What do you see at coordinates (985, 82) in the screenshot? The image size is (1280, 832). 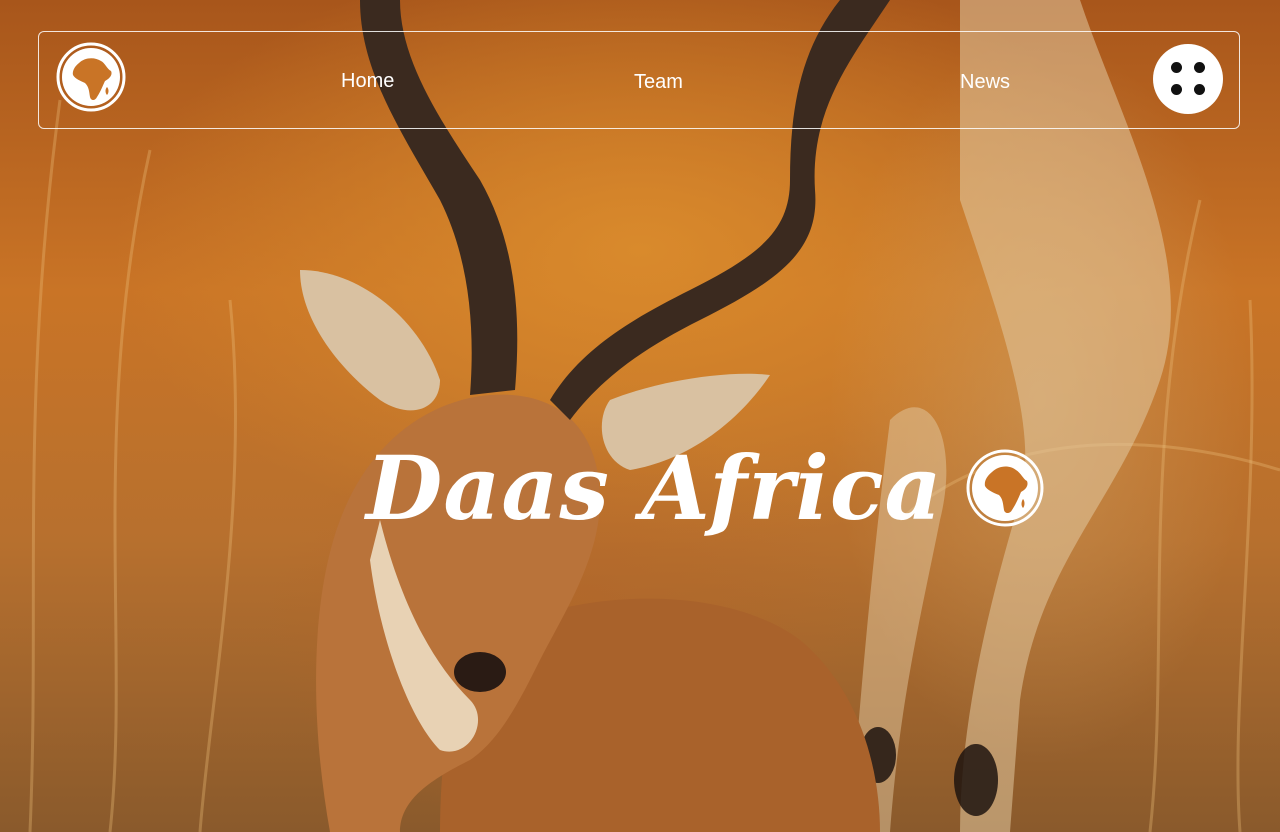 I see `nav-link-news: News` at bounding box center [985, 82].